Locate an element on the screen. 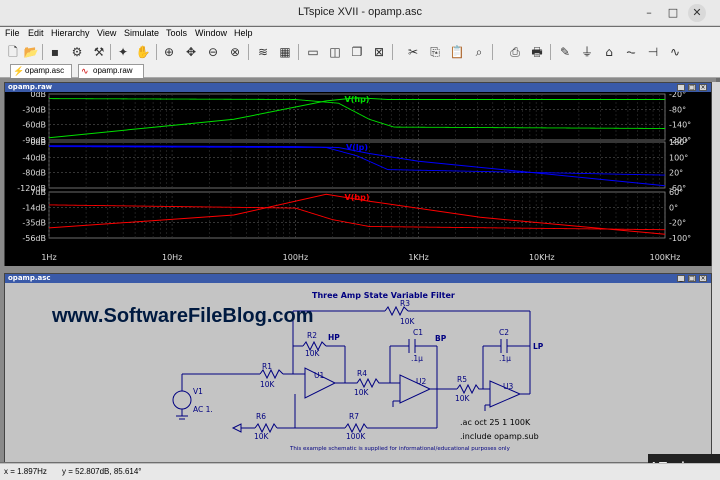  zoom-out-icon: ⊖ is located at coordinates (213, 52).